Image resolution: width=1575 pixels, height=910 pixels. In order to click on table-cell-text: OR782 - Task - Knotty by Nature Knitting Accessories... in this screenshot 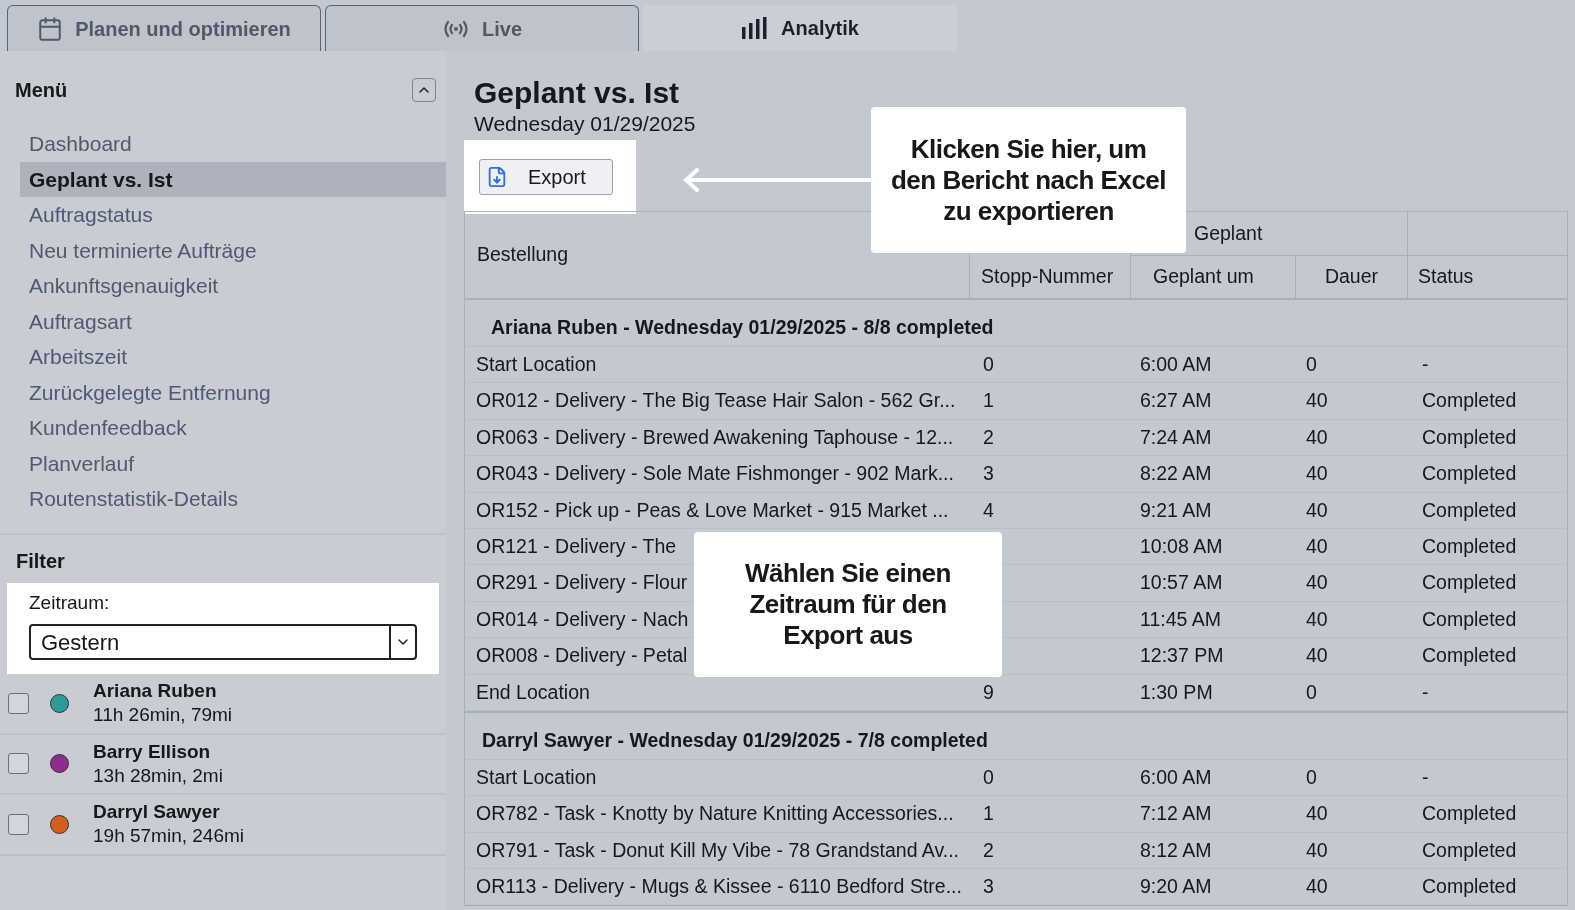, I will do `click(715, 814)`.